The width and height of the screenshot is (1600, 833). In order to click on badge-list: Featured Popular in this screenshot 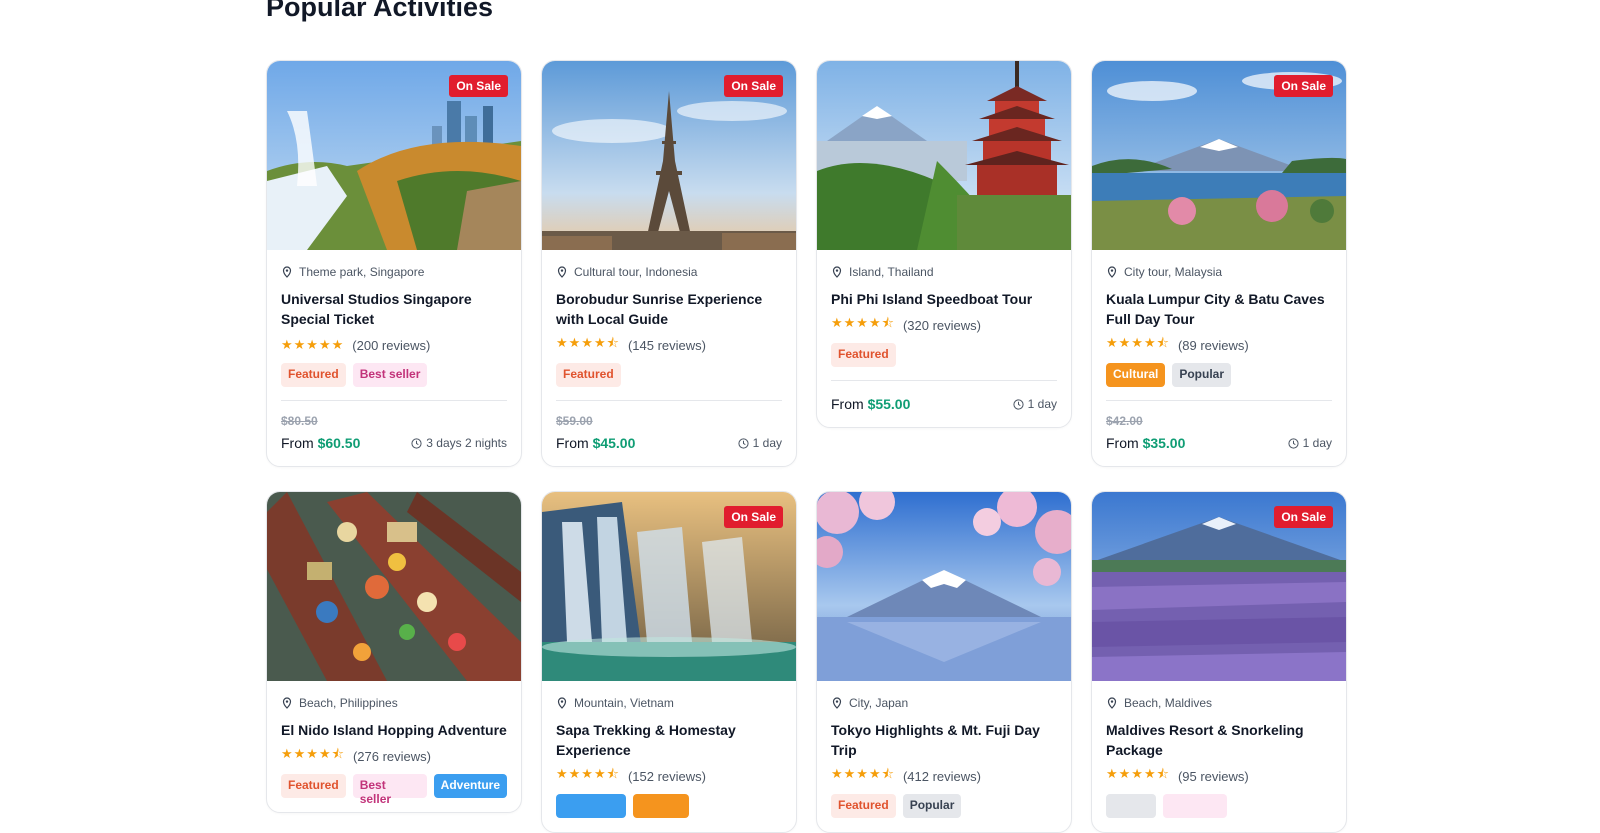, I will do `click(944, 806)`.